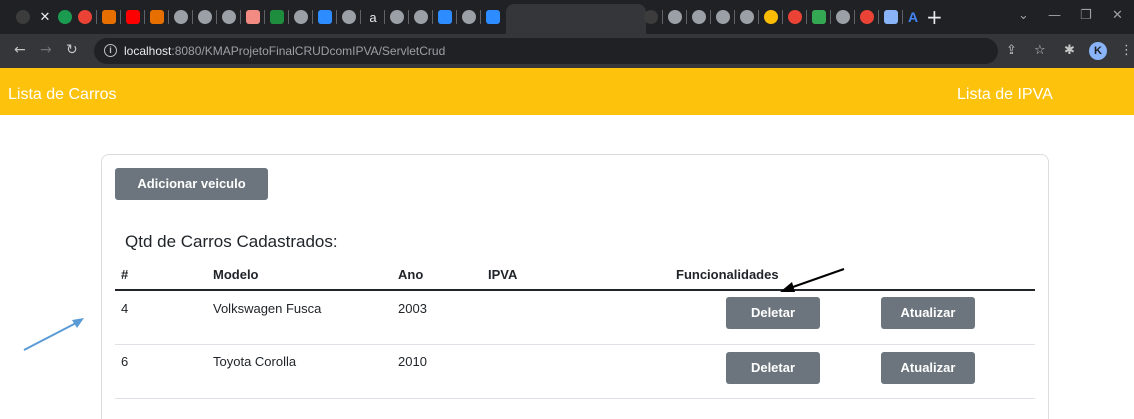 The height and width of the screenshot is (419, 1134). Describe the element at coordinates (255, 361) in the screenshot. I see `cell-model: Toyota Corolla` at that location.